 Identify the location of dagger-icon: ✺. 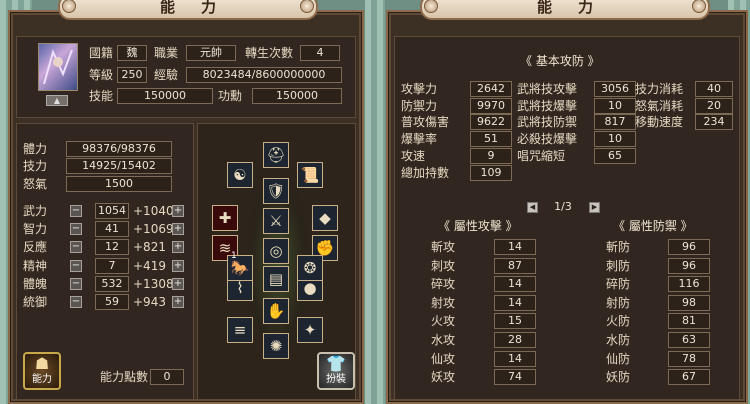
(276, 346).